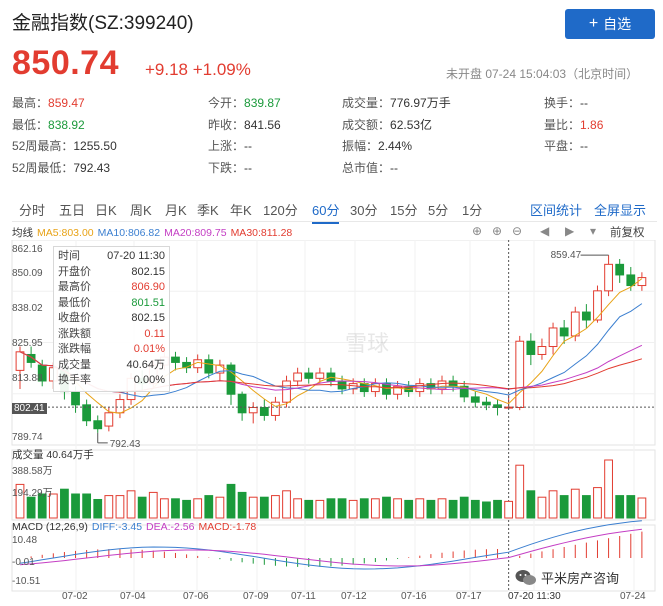 Image resolution: width=663 pixels, height=606 pixels. I want to click on stat-value: 839.87, so click(262, 103).